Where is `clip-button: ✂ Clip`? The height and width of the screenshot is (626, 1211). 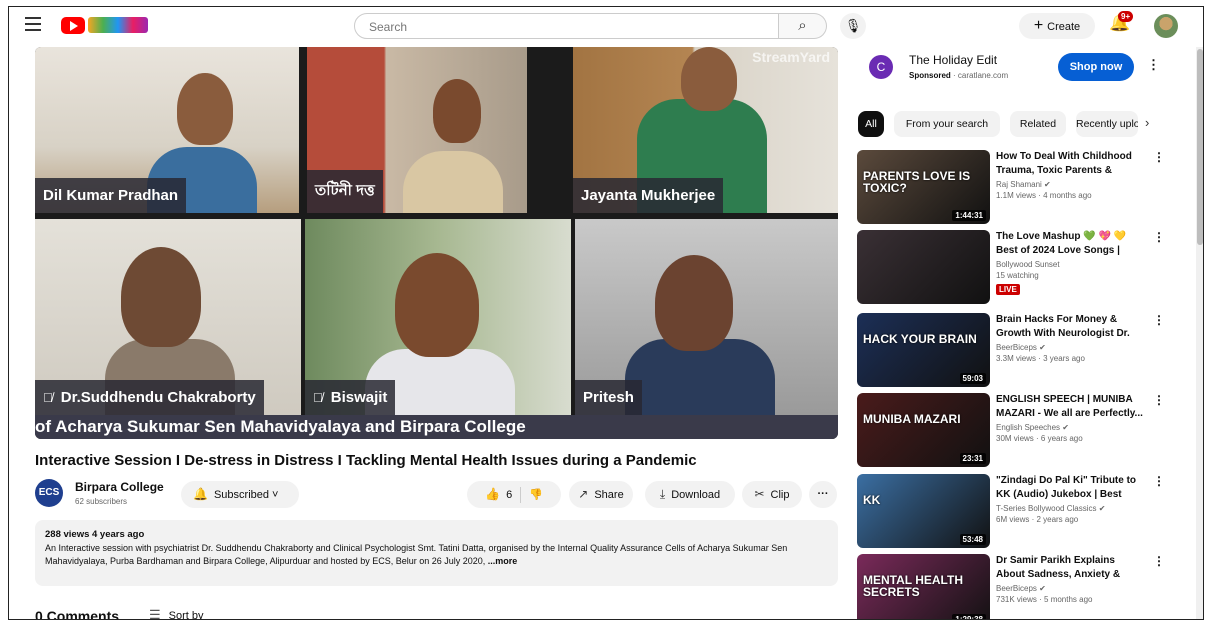 clip-button: ✂ Clip is located at coordinates (772, 494).